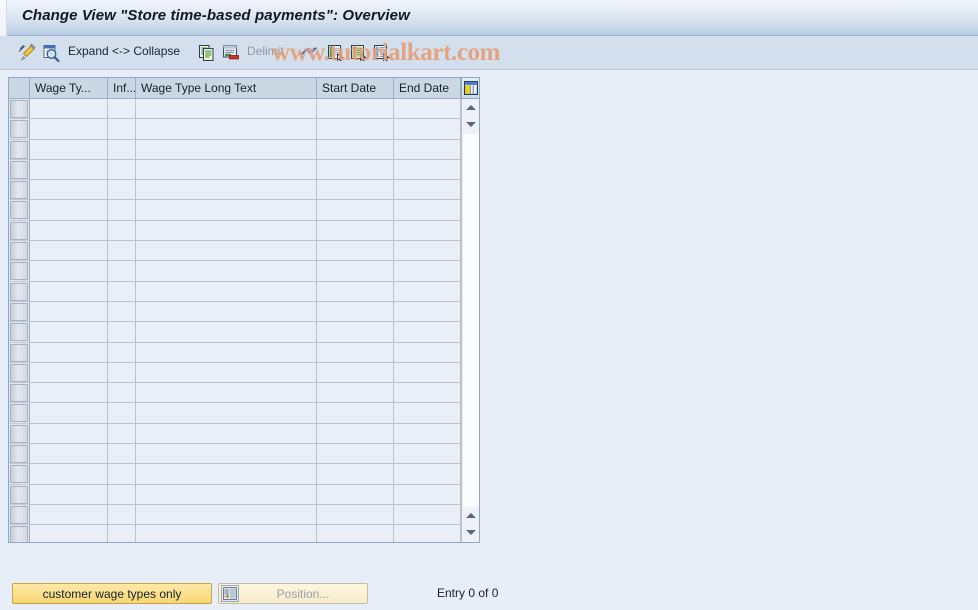  I want to click on column-header-end-date: End Date, so click(427, 88).